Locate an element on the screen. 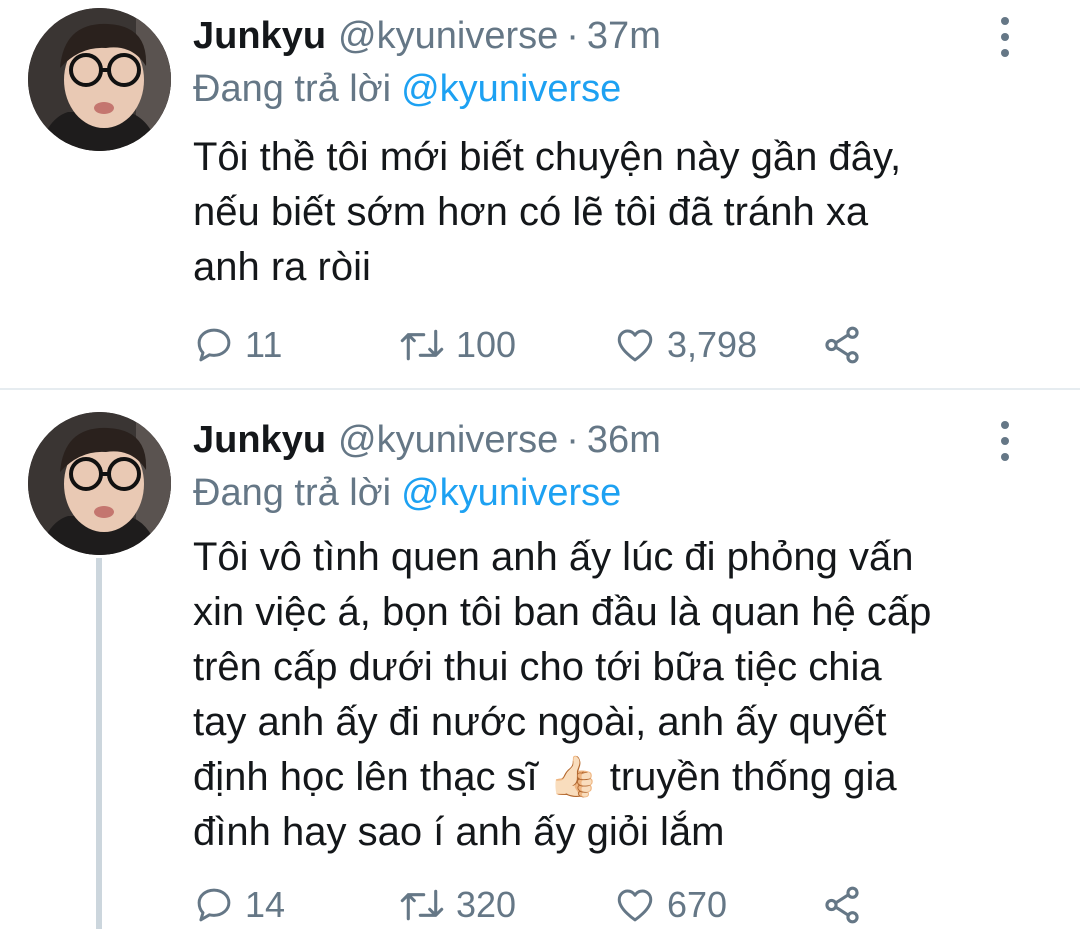  thread-line is located at coordinates (99, 743).